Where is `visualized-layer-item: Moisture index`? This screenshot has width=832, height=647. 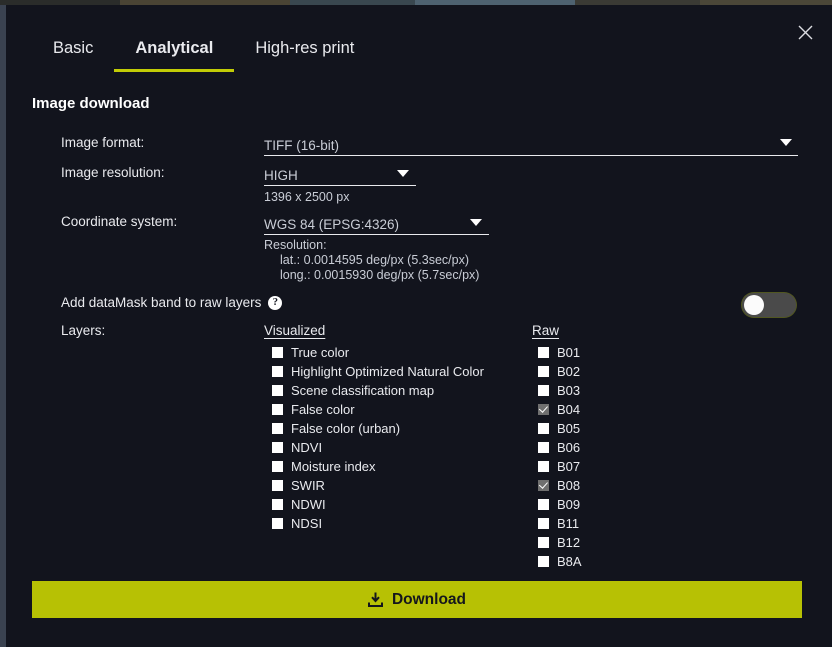
visualized-layer-item: Moisture index is located at coordinates (378, 466).